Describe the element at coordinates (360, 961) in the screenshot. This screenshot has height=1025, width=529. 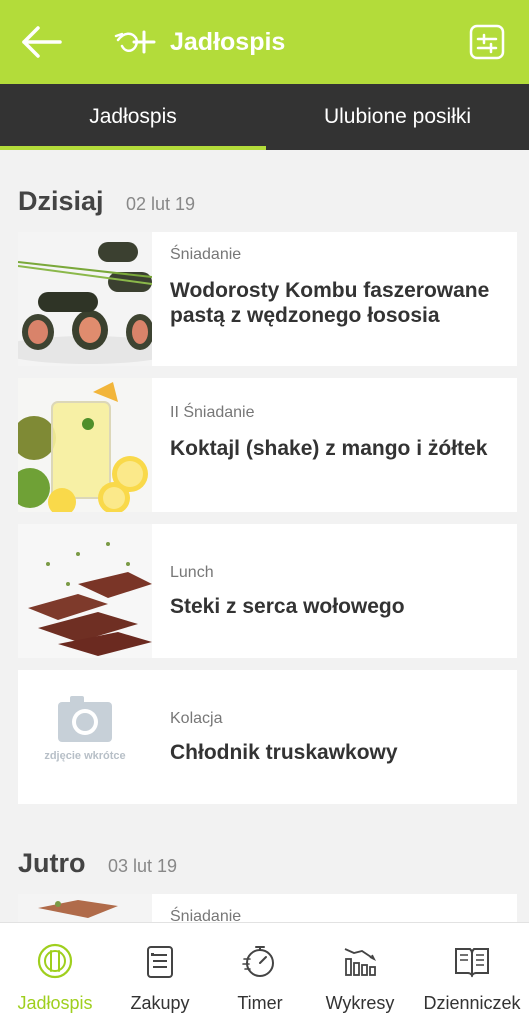
I see `bar-chart-icon` at that location.